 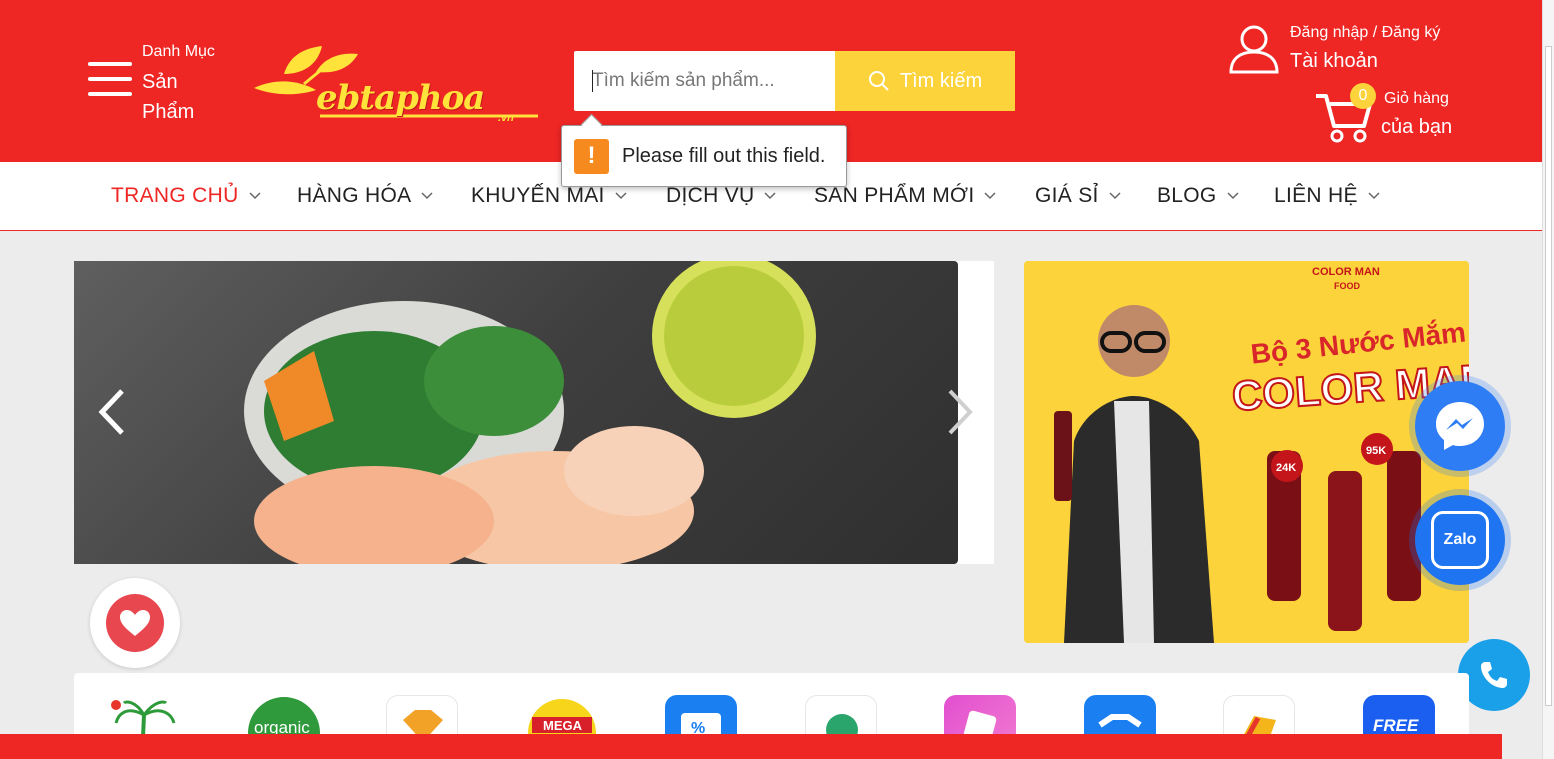 I want to click on favorite-button, so click(x=135, y=623).